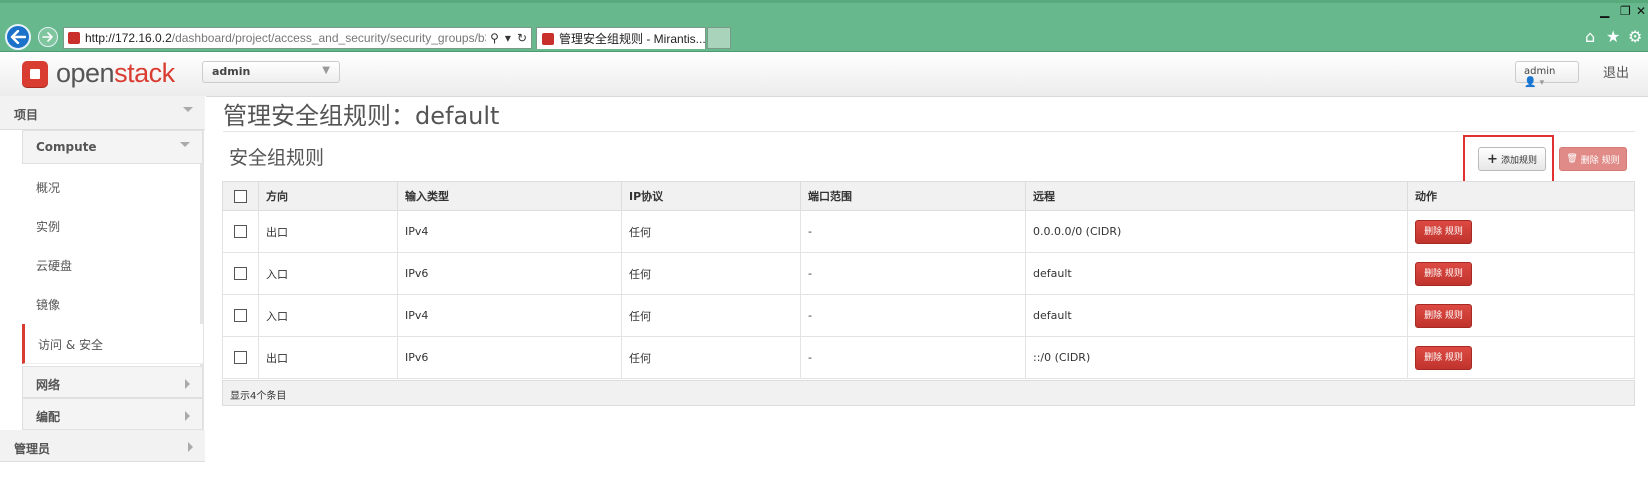 This screenshot has height=501, width=1648. Describe the element at coordinates (112, 414) in the screenshot. I see `sidebar-group-orchestration: 编配` at that location.